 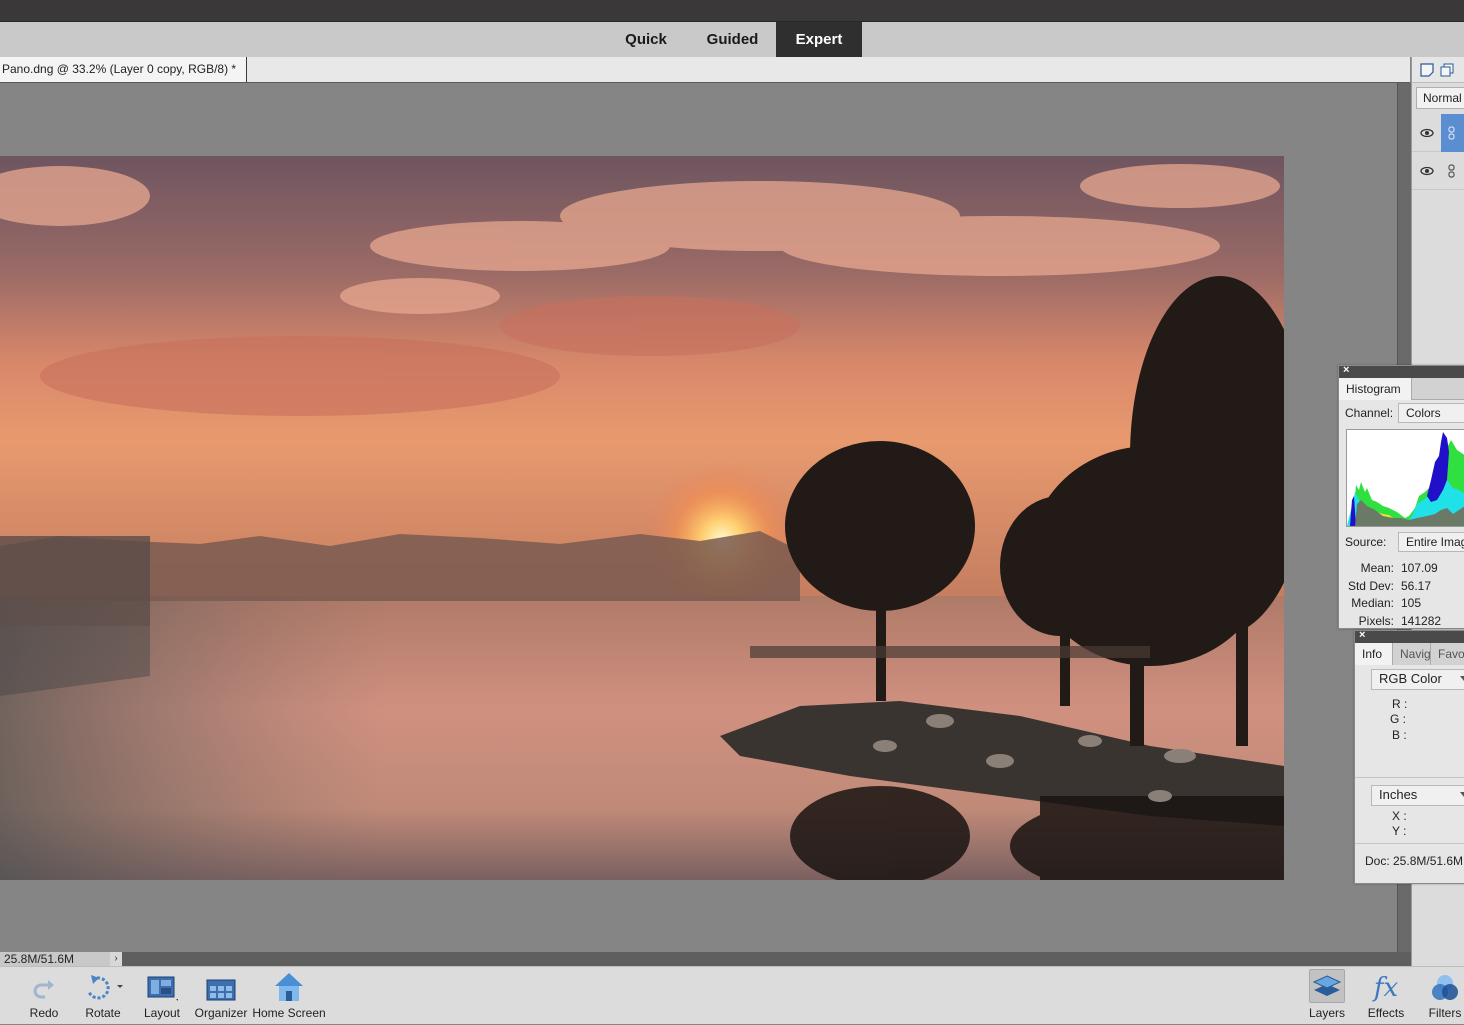 I want to click on organizer-button: Organizer, so click(x=221, y=996).